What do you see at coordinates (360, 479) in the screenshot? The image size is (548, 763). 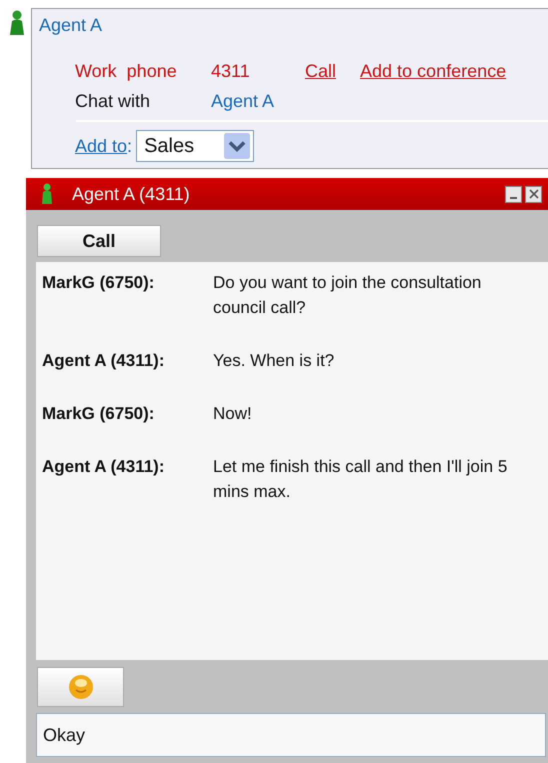 I see `message-text: Let me finish this call and then I'll join 5 mins max.` at bounding box center [360, 479].